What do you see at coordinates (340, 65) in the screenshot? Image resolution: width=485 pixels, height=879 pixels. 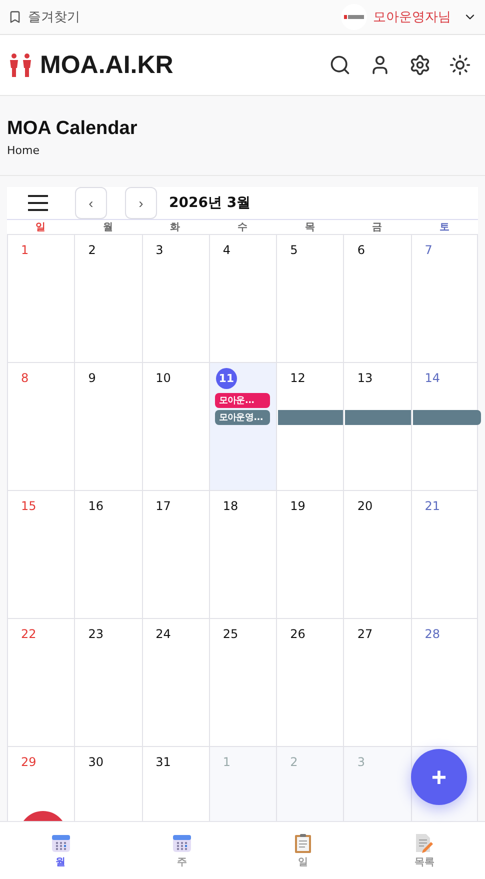 I see `search-icon` at bounding box center [340, 65].